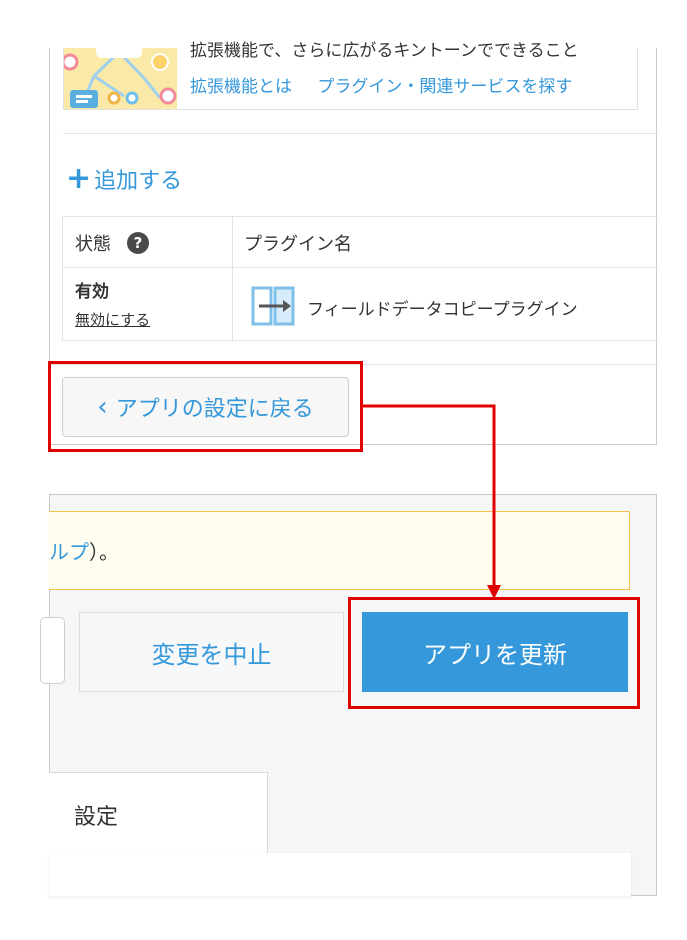 This screenshot has width=687, height=940. Describe the element at coordinates (92, 292) in the screenshot. I see `plugin-status: 有効` at that location.